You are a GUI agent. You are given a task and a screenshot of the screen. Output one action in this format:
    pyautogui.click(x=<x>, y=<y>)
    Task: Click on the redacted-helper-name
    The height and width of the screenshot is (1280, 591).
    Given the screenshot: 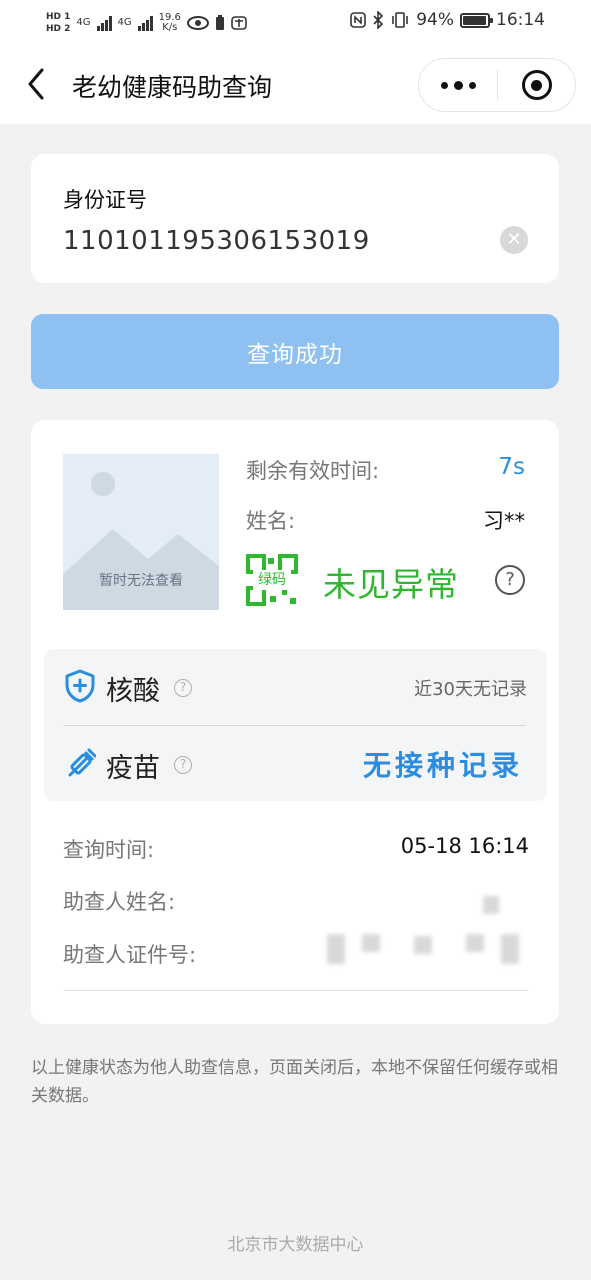 What is the action you would take?
    pyautogui.click(x=491, y=905)
    